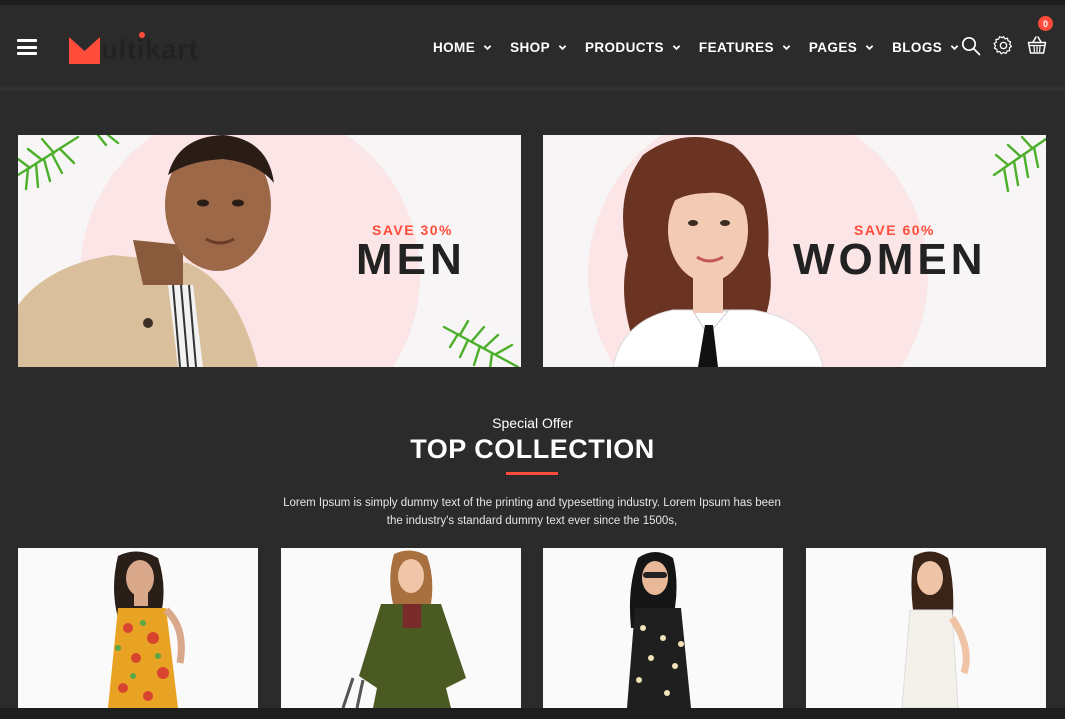  What do you see at coordinates (971, 46) in the screenshot?
I see `search-icon` at bounding box center [971, 46].